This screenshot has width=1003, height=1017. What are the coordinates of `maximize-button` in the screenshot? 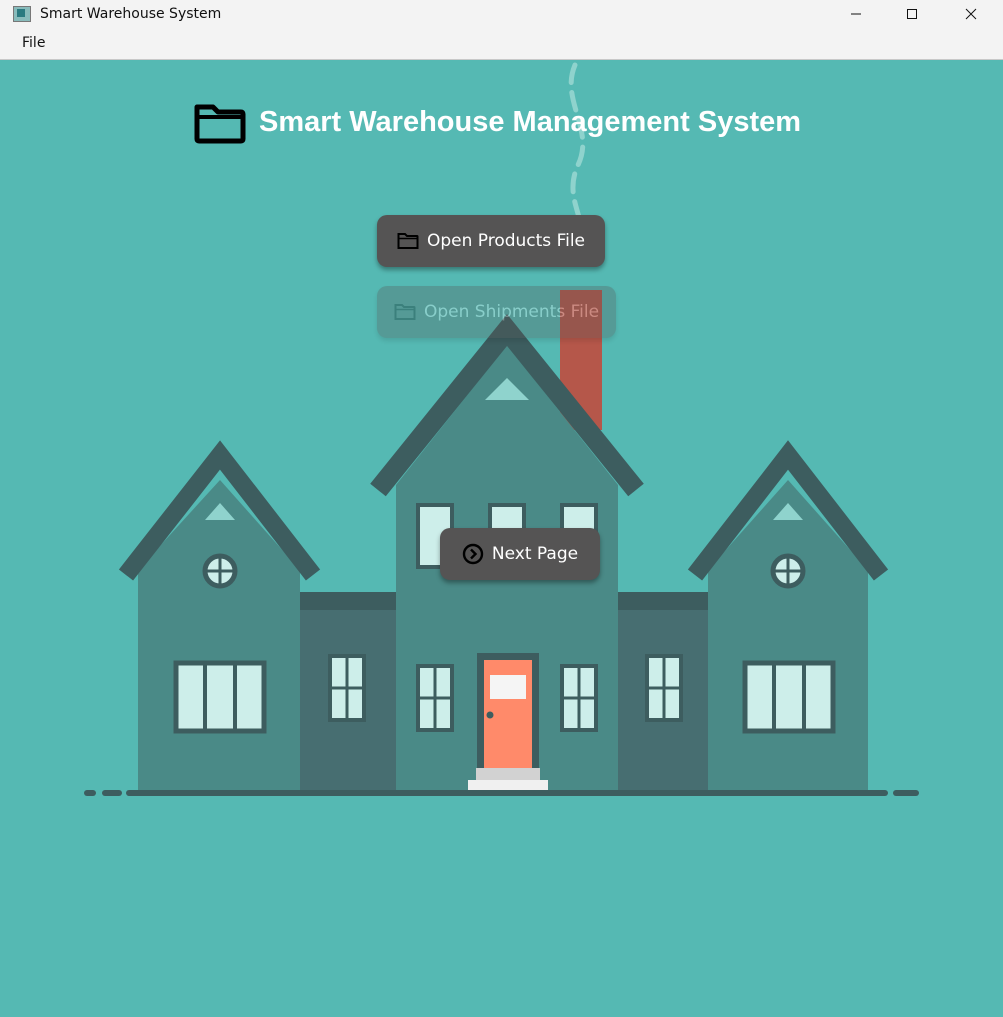 It's located at (912, 14).